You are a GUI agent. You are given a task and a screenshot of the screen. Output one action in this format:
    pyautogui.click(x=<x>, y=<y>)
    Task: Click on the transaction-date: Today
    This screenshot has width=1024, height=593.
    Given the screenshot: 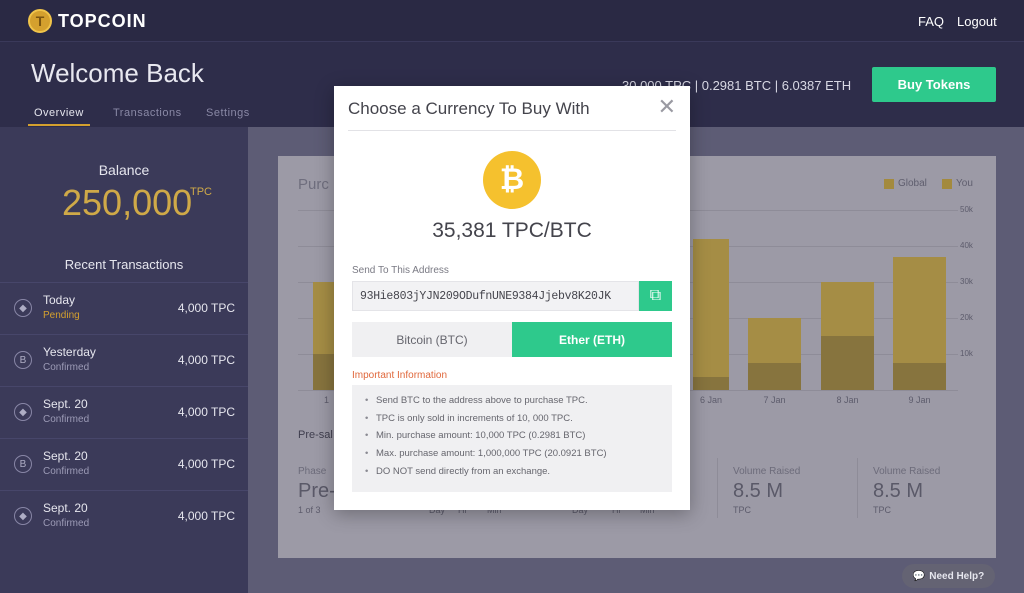 What is the action you would take?
    pyautogui.click(x=59, y=300)
    